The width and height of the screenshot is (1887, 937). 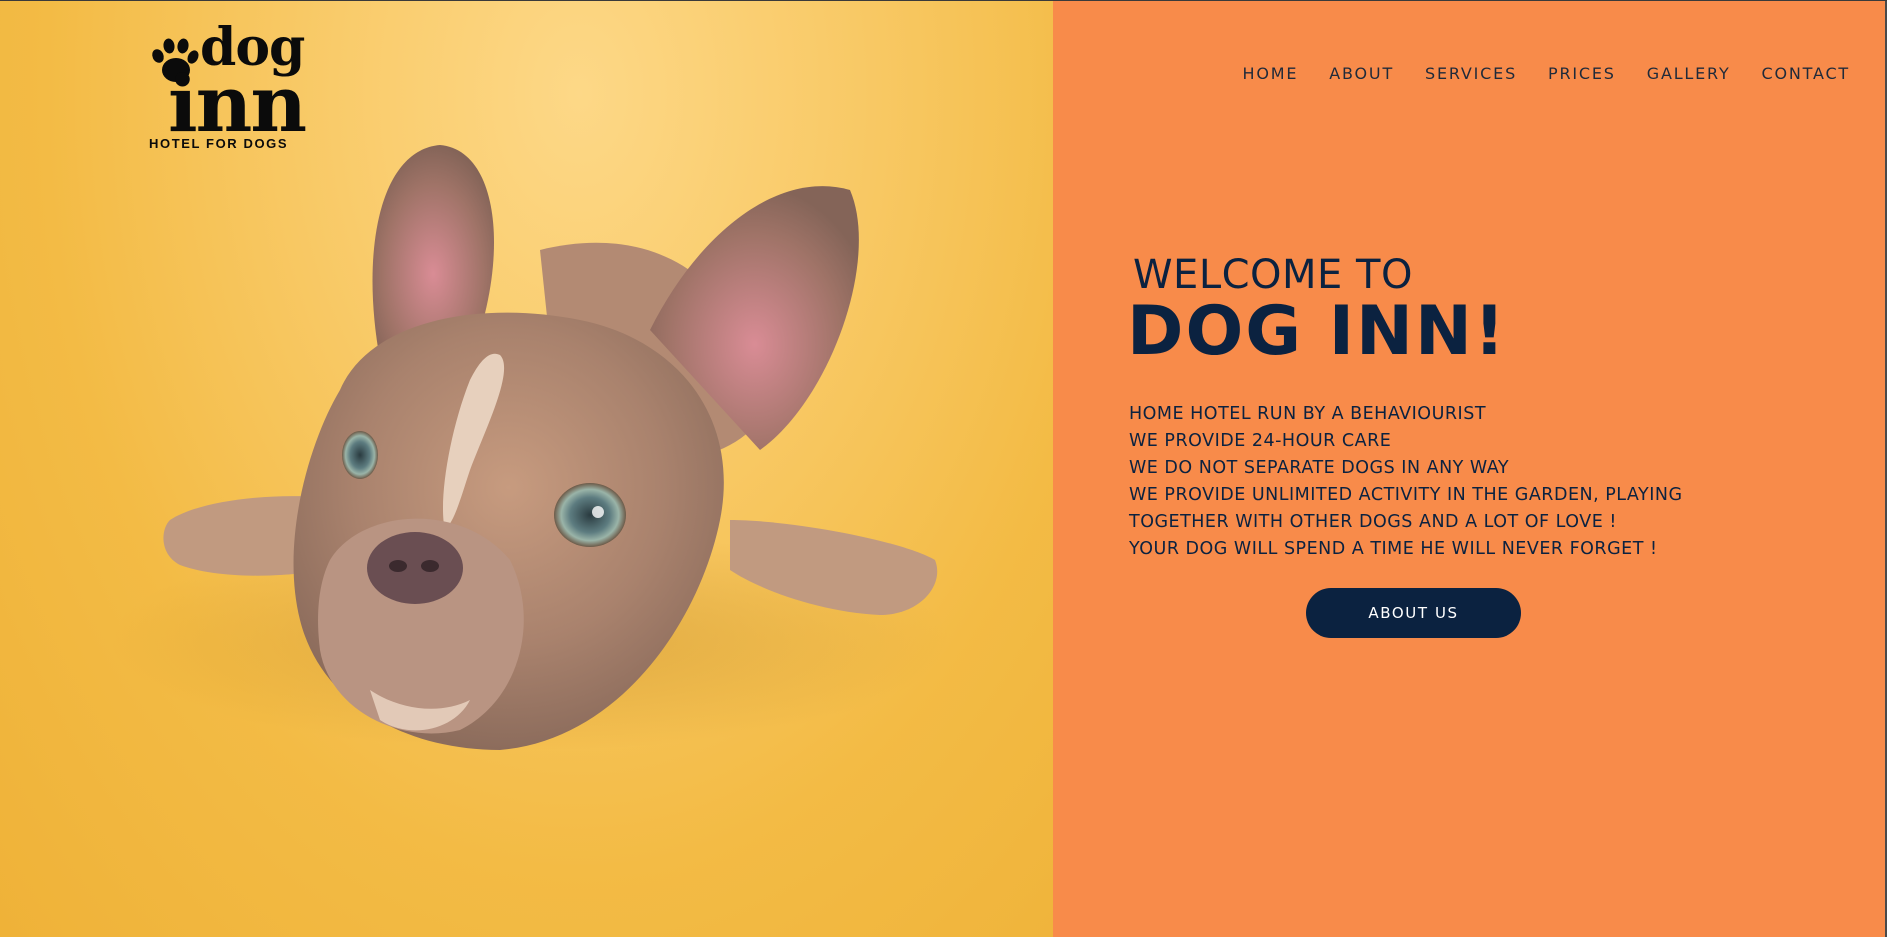 I want to click on feature-item: WE PROVIDE 24-HOUR CARE, so click(x=1260, y=441).